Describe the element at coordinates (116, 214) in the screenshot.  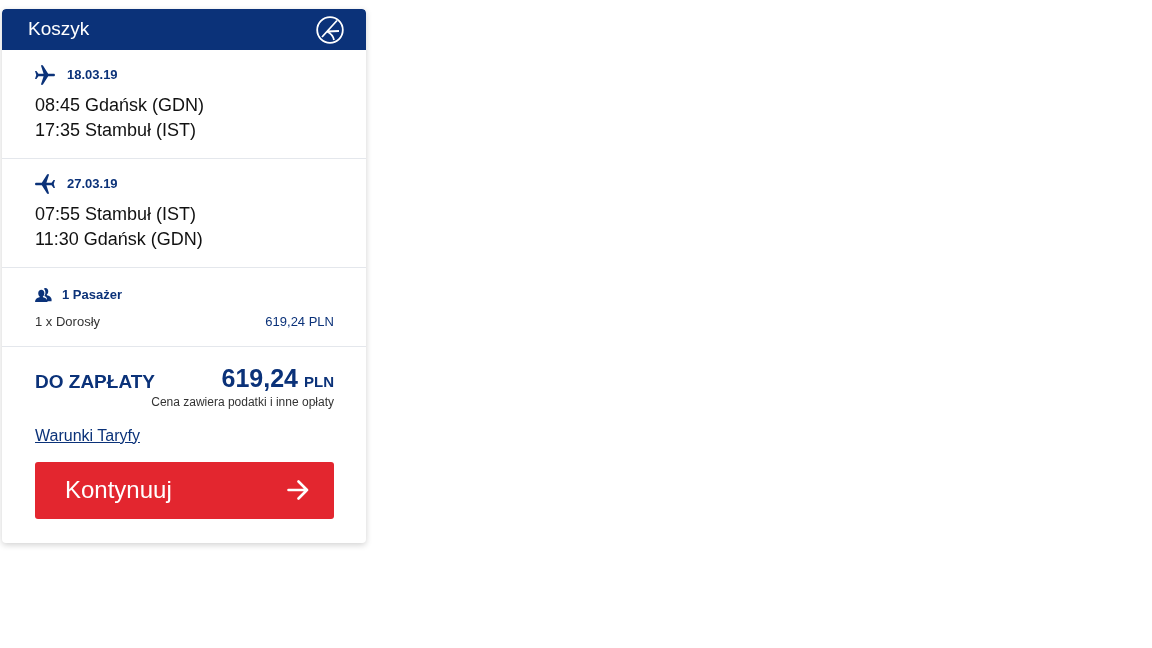
I see `departure-text: 07:55 Stambuł (IST)` at that location.